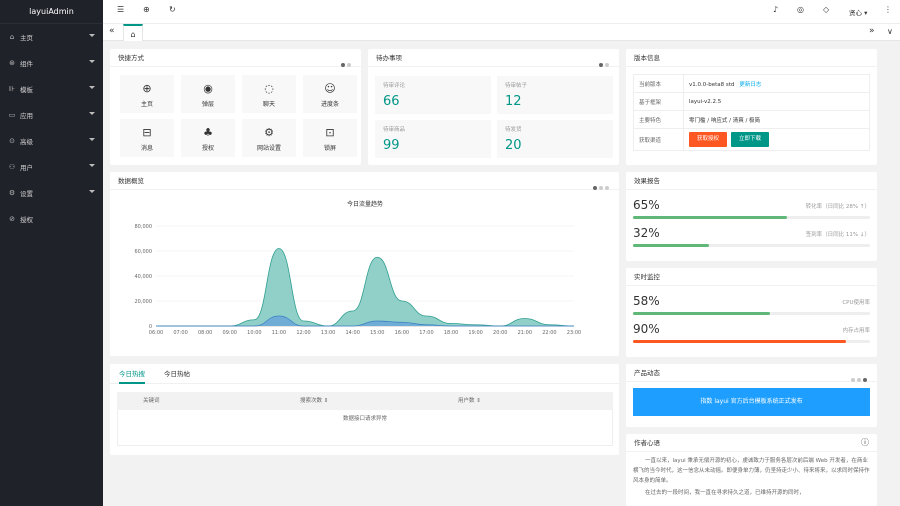  Describe the element at coordinates (51, 193) in the screenshot. I see `sidebar-item-6: ⚙ 设置` at that location.